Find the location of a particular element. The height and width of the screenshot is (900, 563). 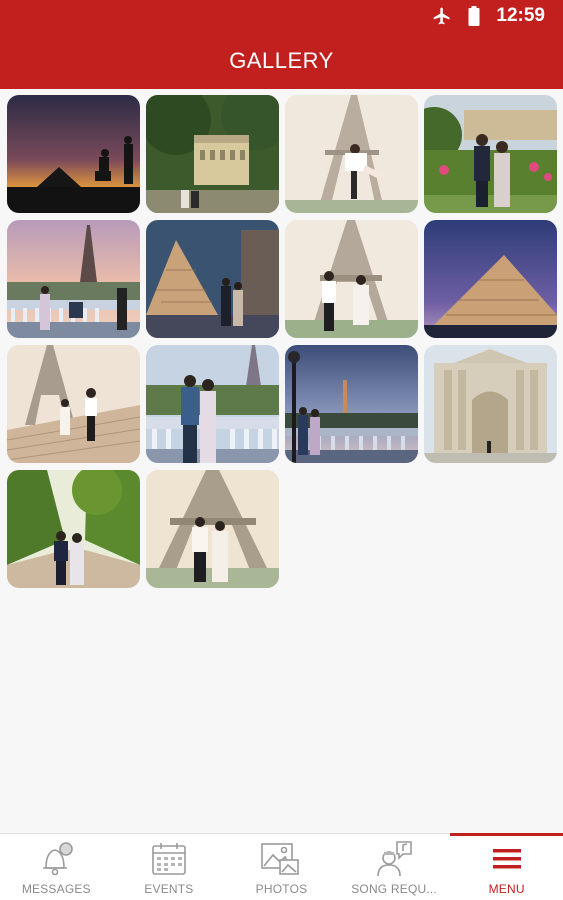

nav-messages-label: MESSAGES is located at coordinates (56, 889).